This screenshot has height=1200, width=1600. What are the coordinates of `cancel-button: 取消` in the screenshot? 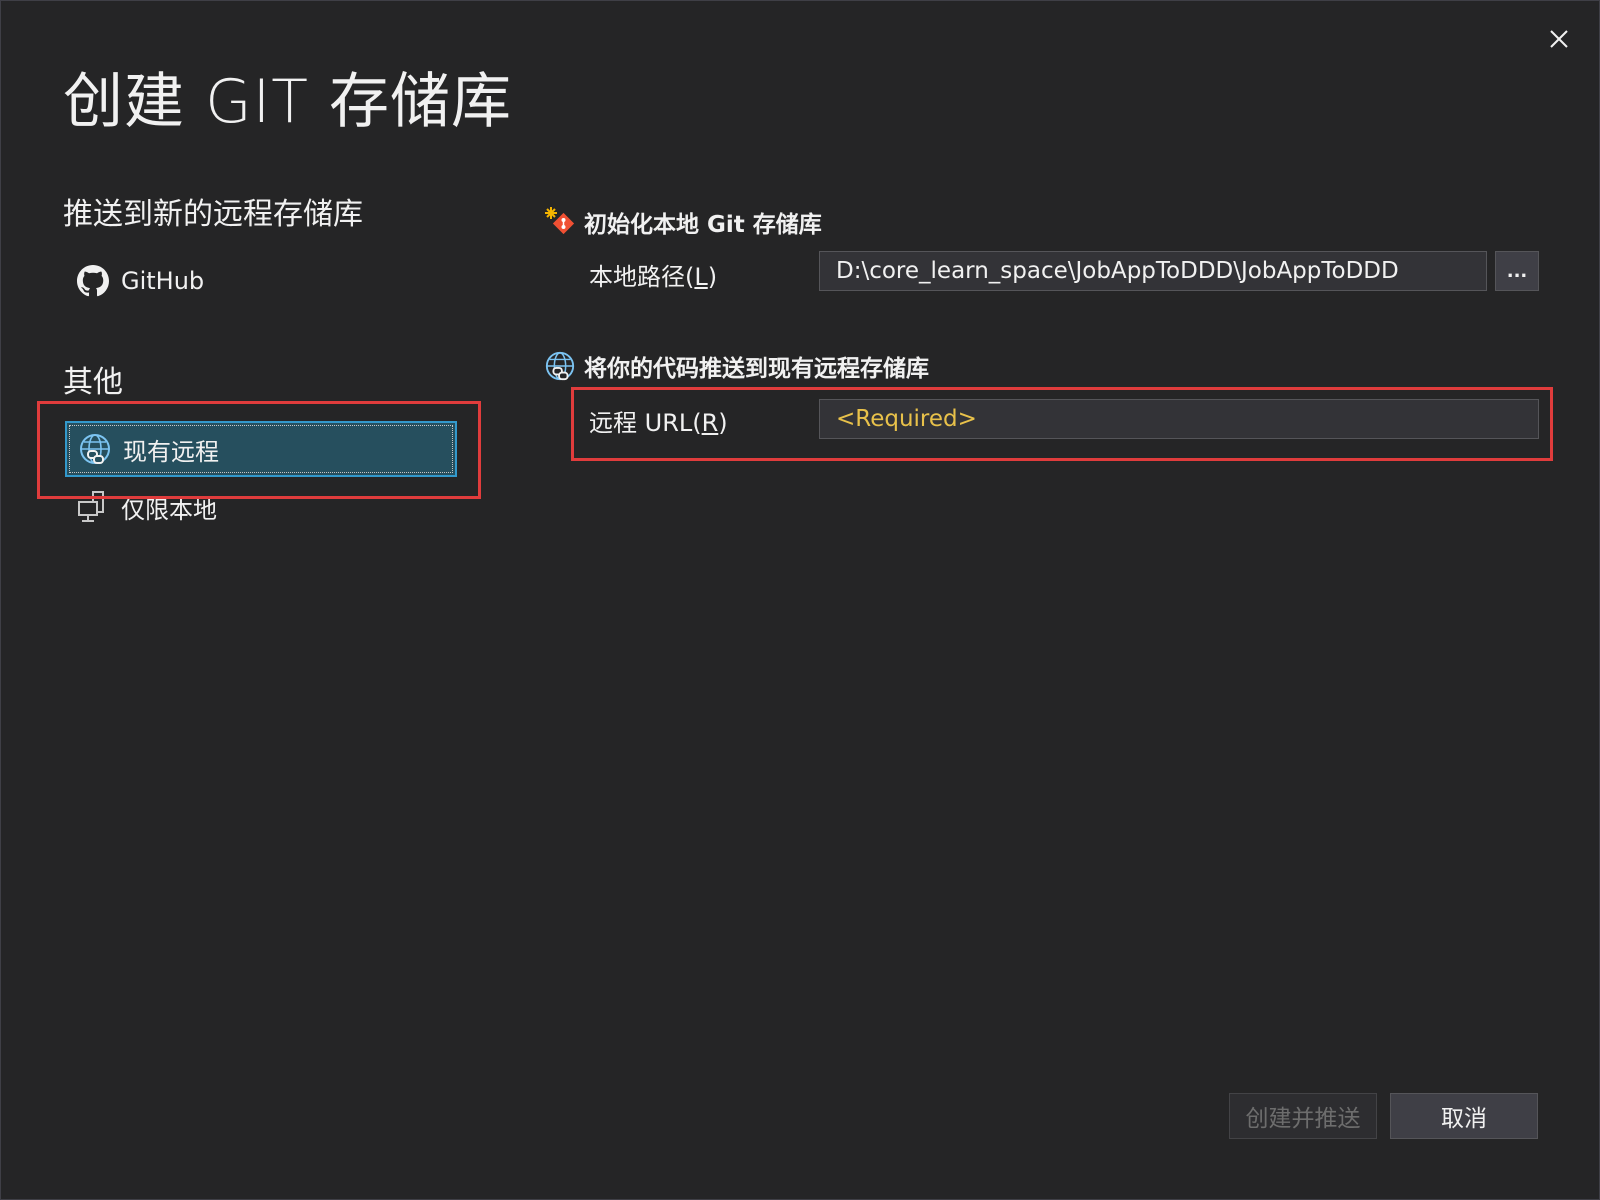 It's located at (1464, 1116).